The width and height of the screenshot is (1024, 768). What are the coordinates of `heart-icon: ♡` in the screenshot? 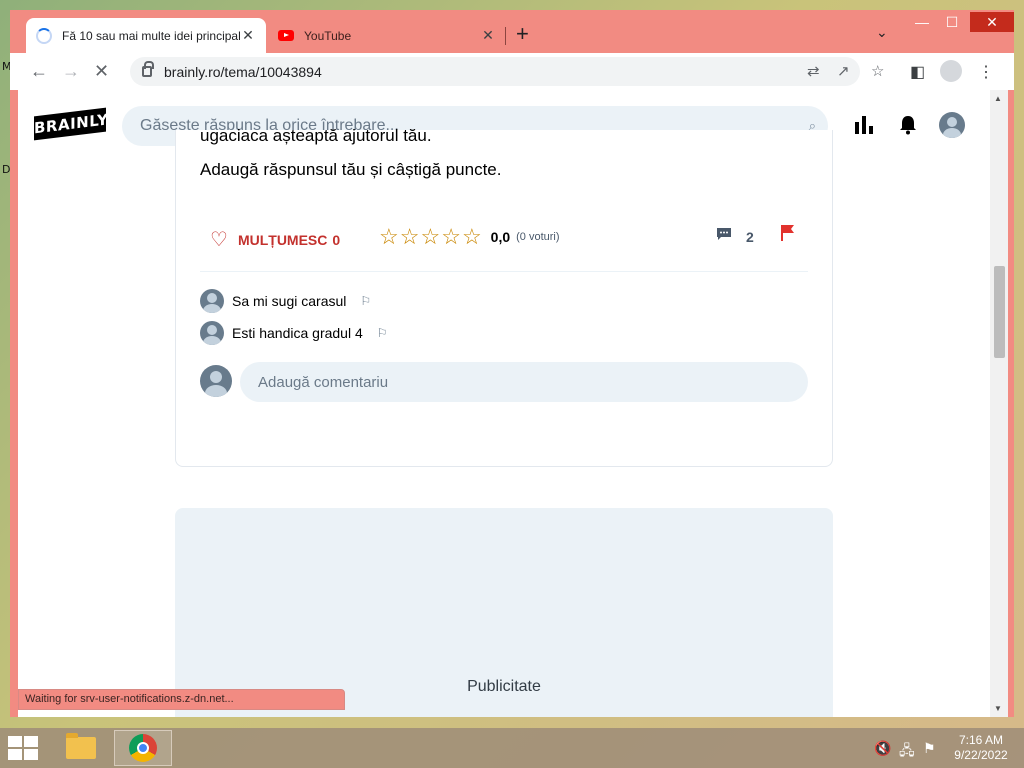 It's located at (219, 240).